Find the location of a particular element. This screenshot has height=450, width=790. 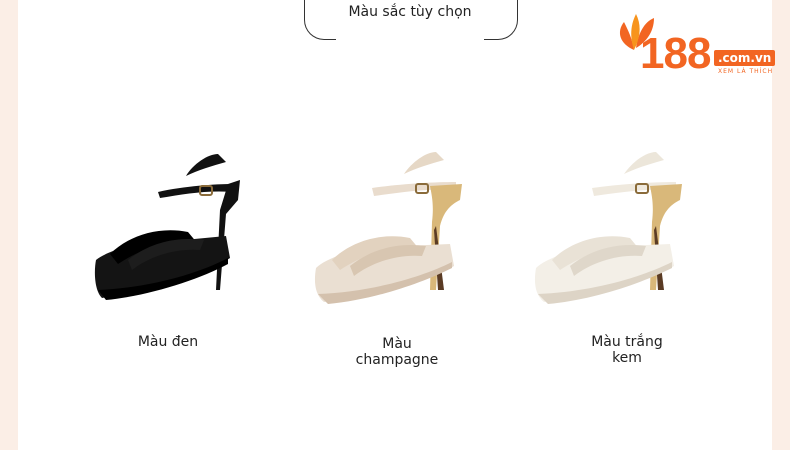

black-sandal-image is located at coordinates (168, 225).